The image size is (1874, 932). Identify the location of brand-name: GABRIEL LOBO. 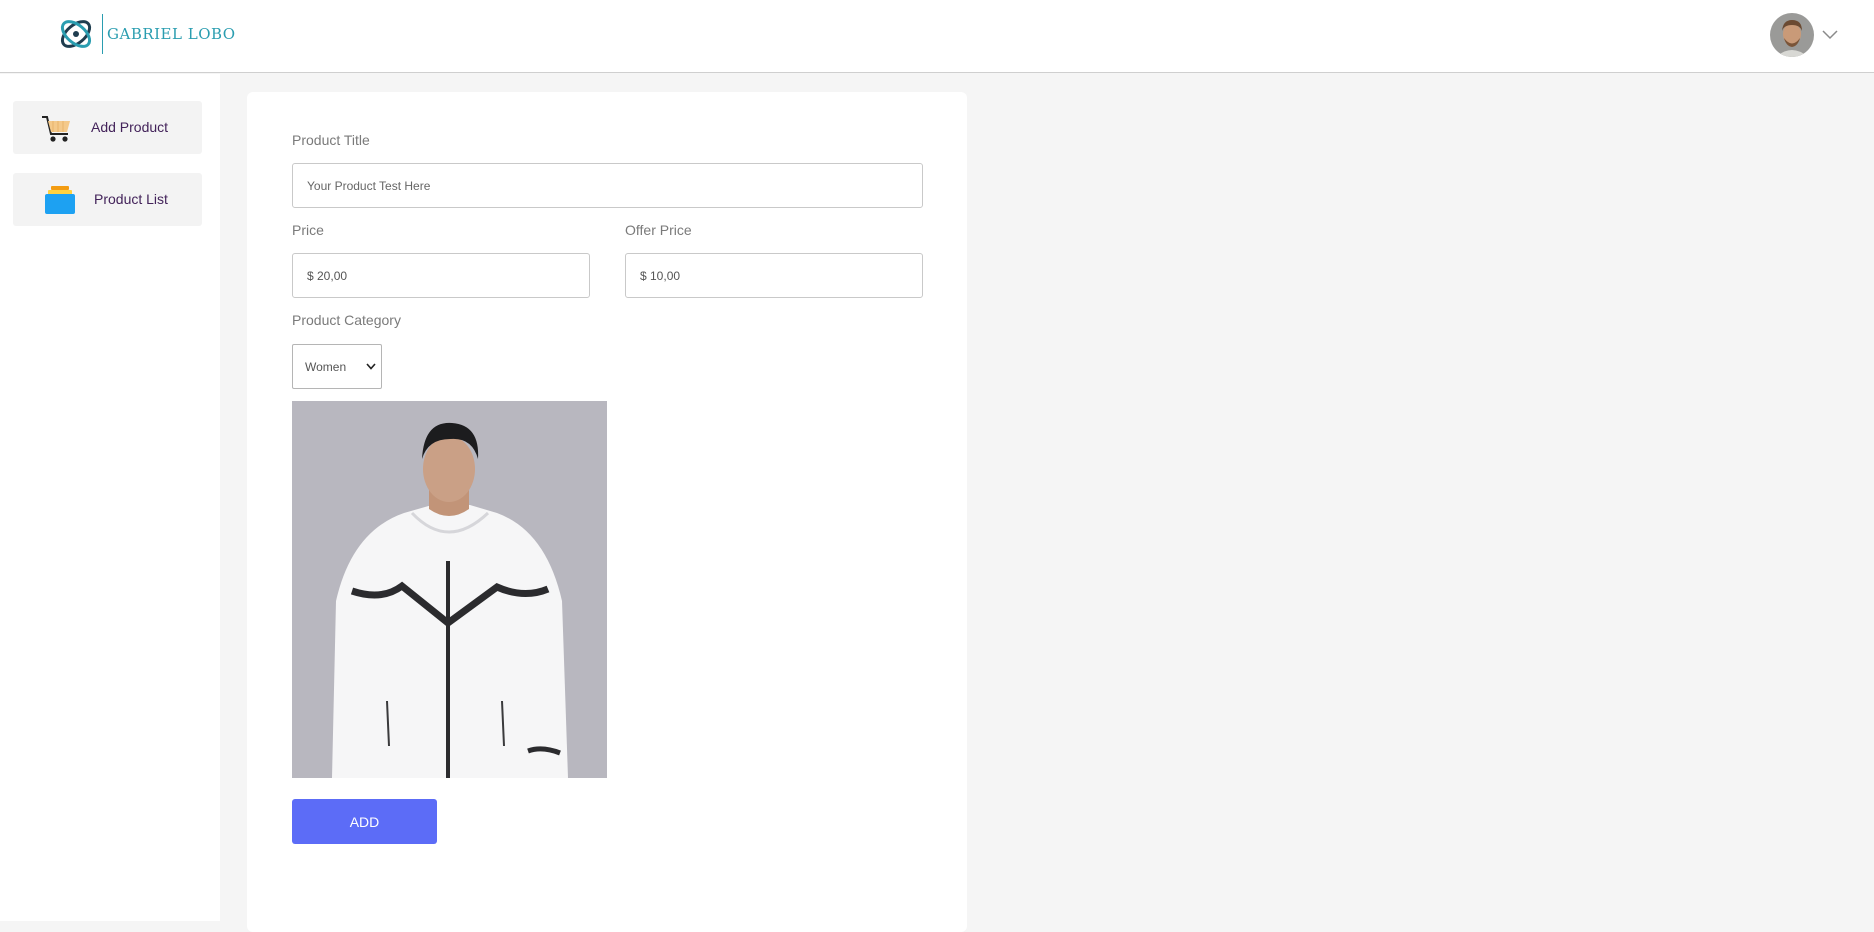
(171, 34).